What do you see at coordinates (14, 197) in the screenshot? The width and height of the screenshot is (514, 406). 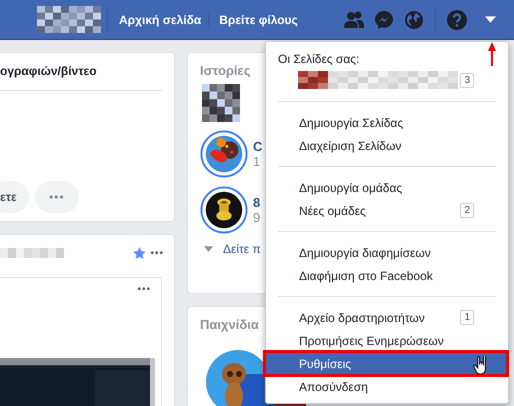 I see `composer-button: ετε` at bounding box center [14, 197].